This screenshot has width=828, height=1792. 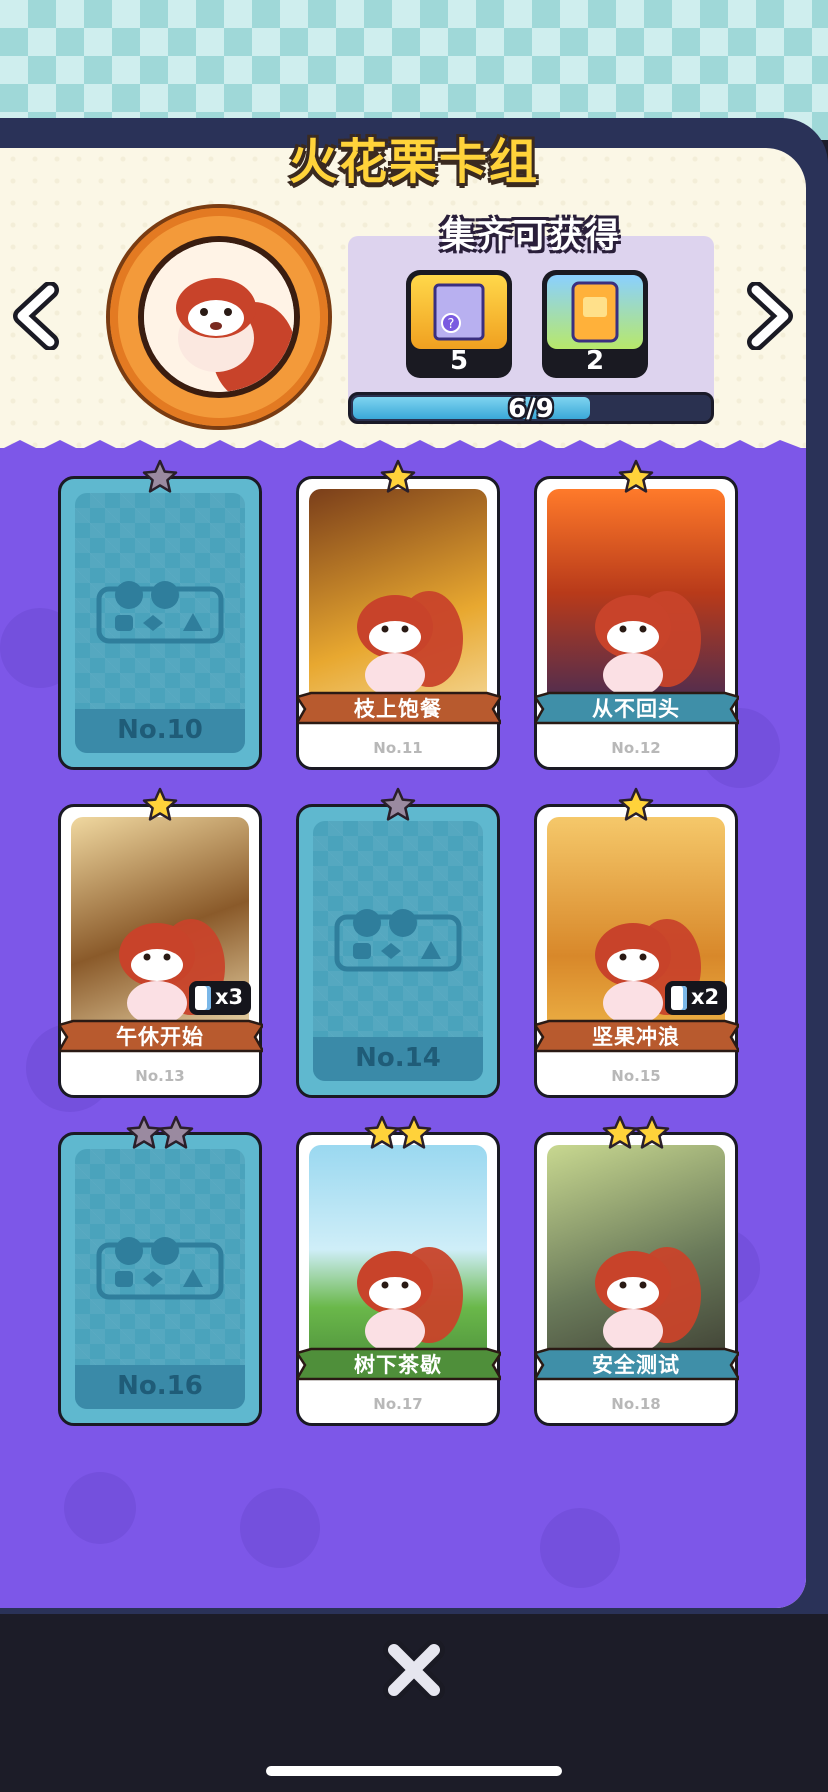 I want to click on card-no12: 从不回头 No.12, so click(x=636, y=614).